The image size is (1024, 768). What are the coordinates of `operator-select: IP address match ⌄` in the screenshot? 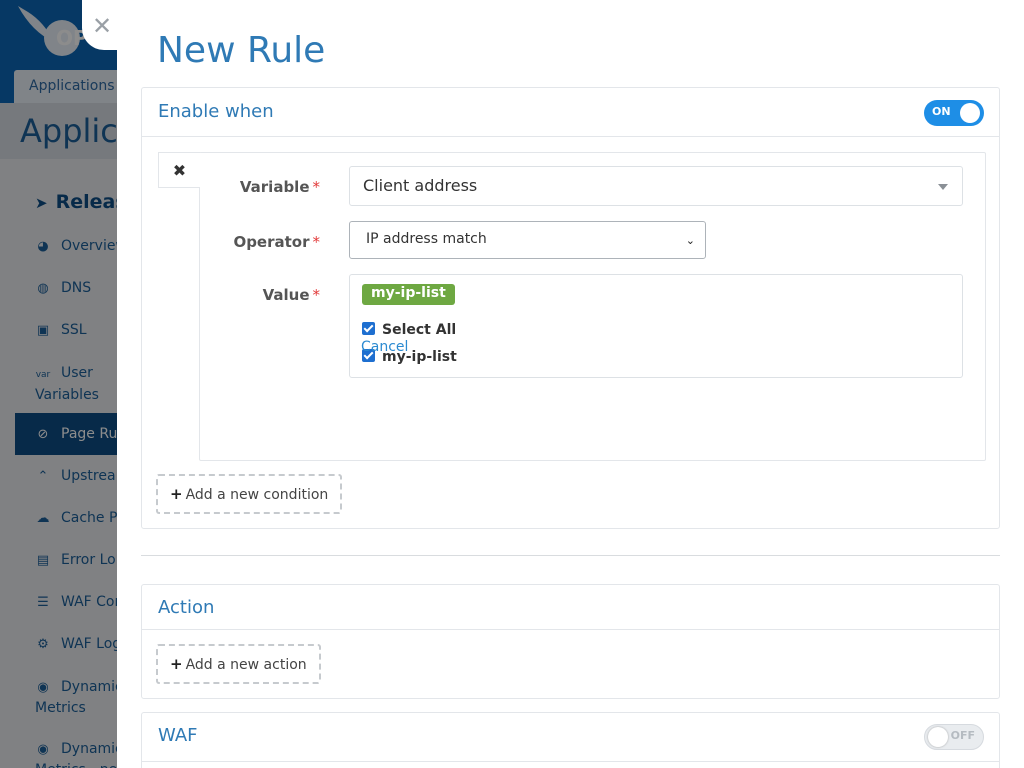 It's located at (527, 240).